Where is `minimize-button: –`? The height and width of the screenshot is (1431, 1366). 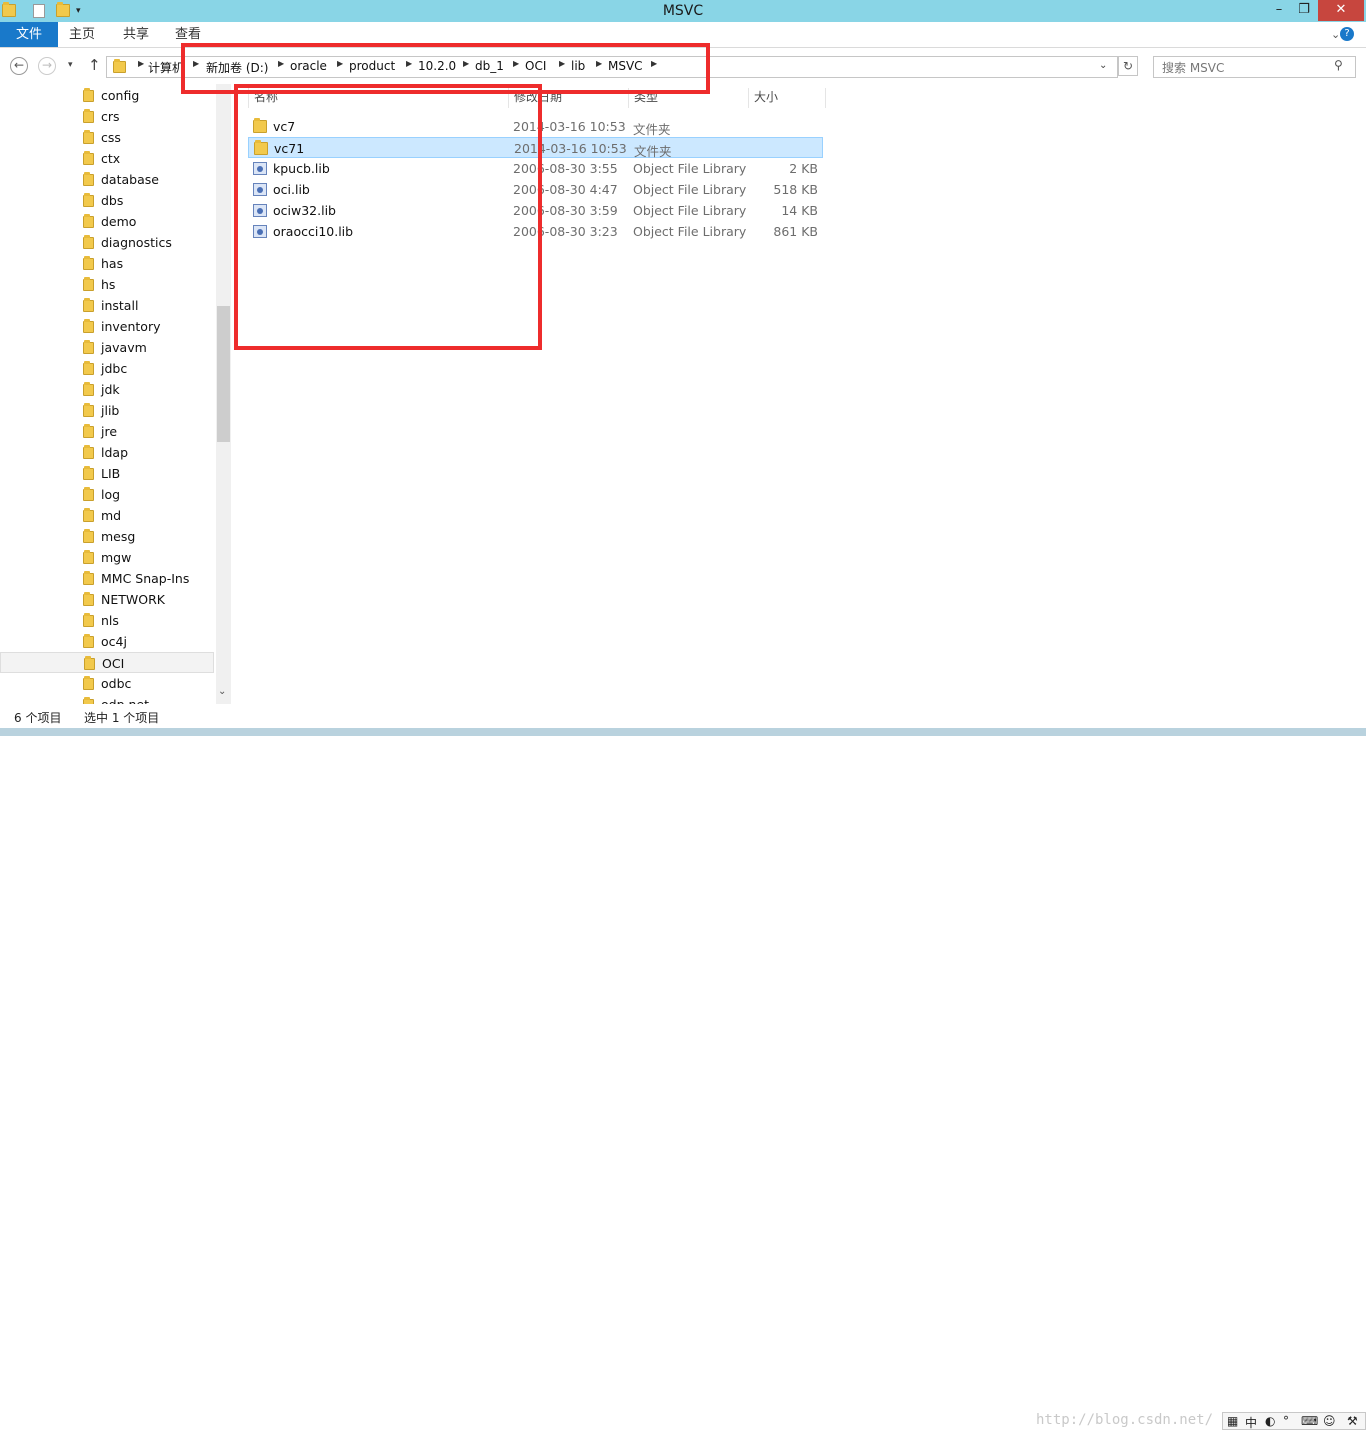 minimize-button: – is located at coordinates (1279, 10).